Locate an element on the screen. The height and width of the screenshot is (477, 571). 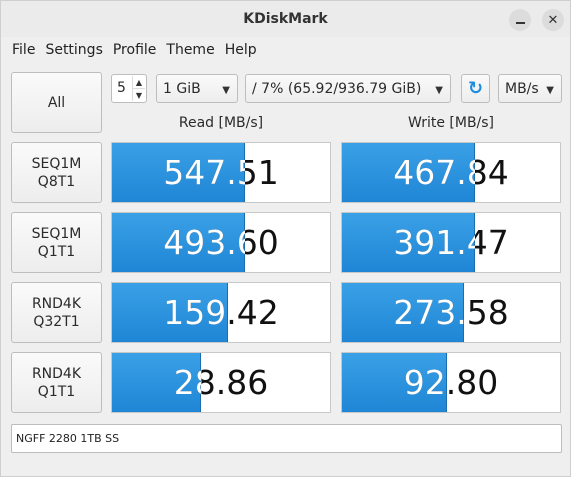
test-button-rnd4k-q1t1: RND4K Q1T1 is located at coordinates (56, 382).